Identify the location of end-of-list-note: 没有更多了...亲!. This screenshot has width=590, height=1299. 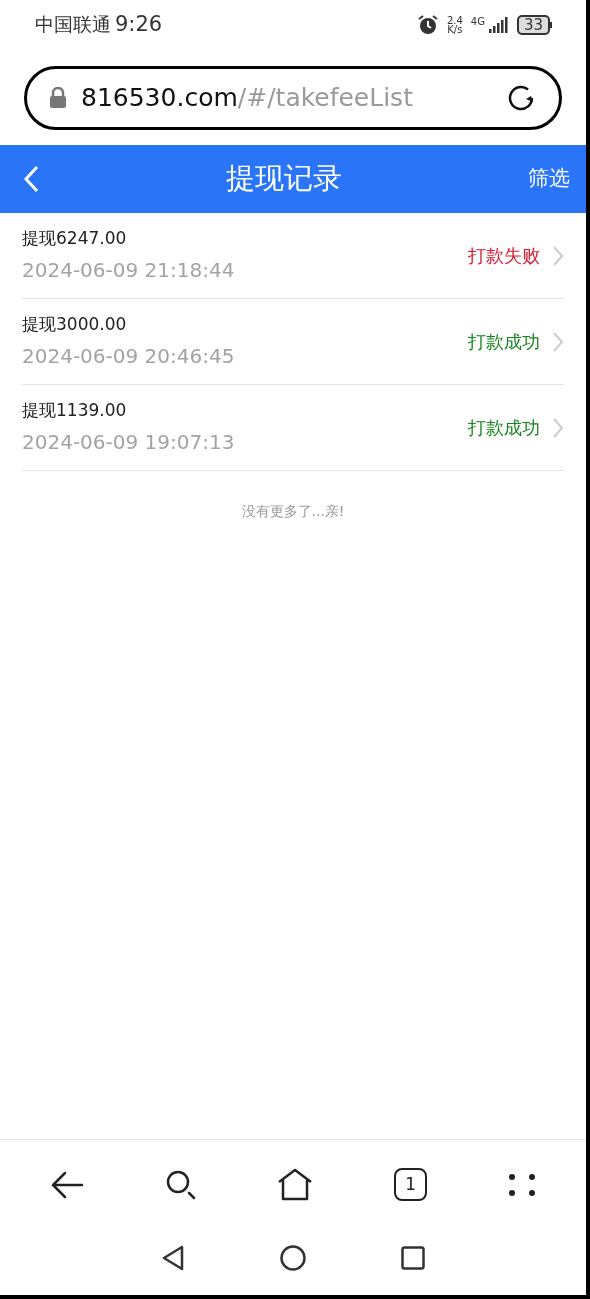
(293, 511).